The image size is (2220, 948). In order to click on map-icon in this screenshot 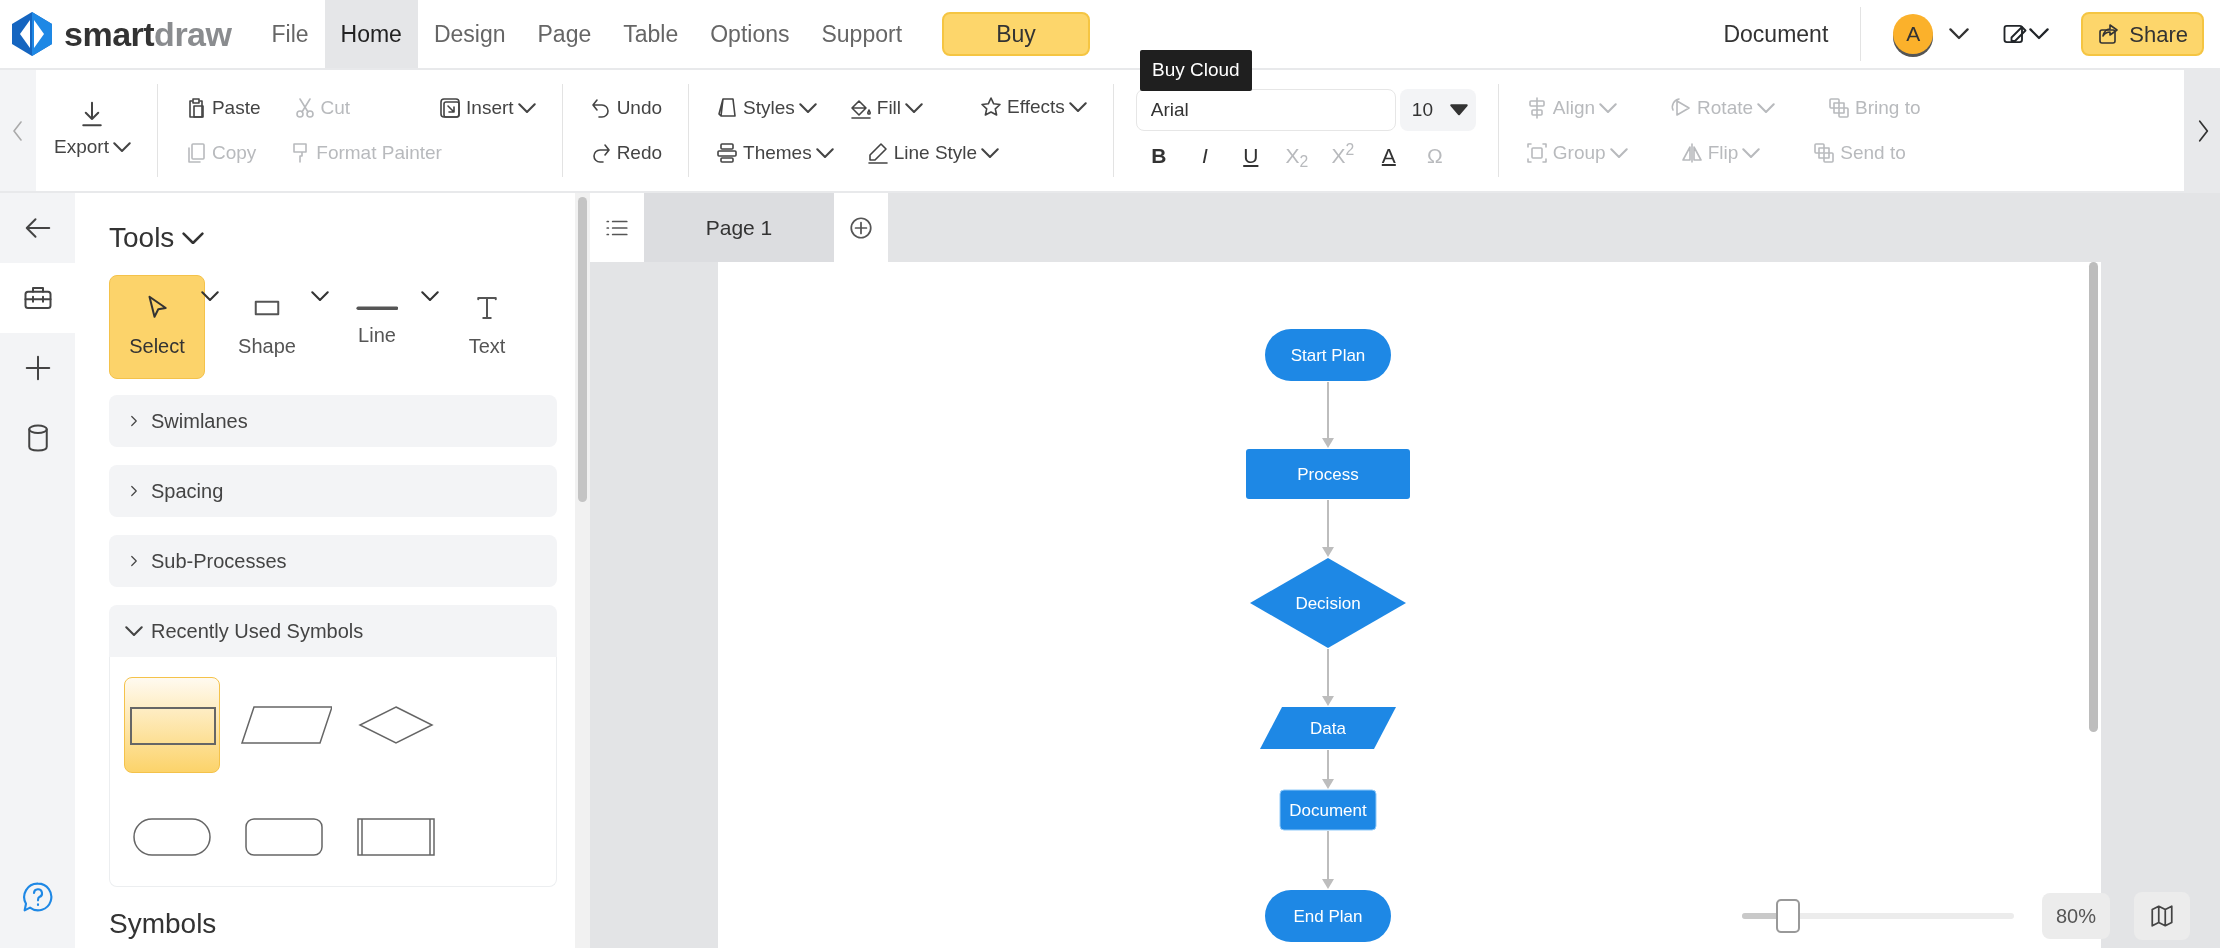, I will do `click(2162, 916)`.